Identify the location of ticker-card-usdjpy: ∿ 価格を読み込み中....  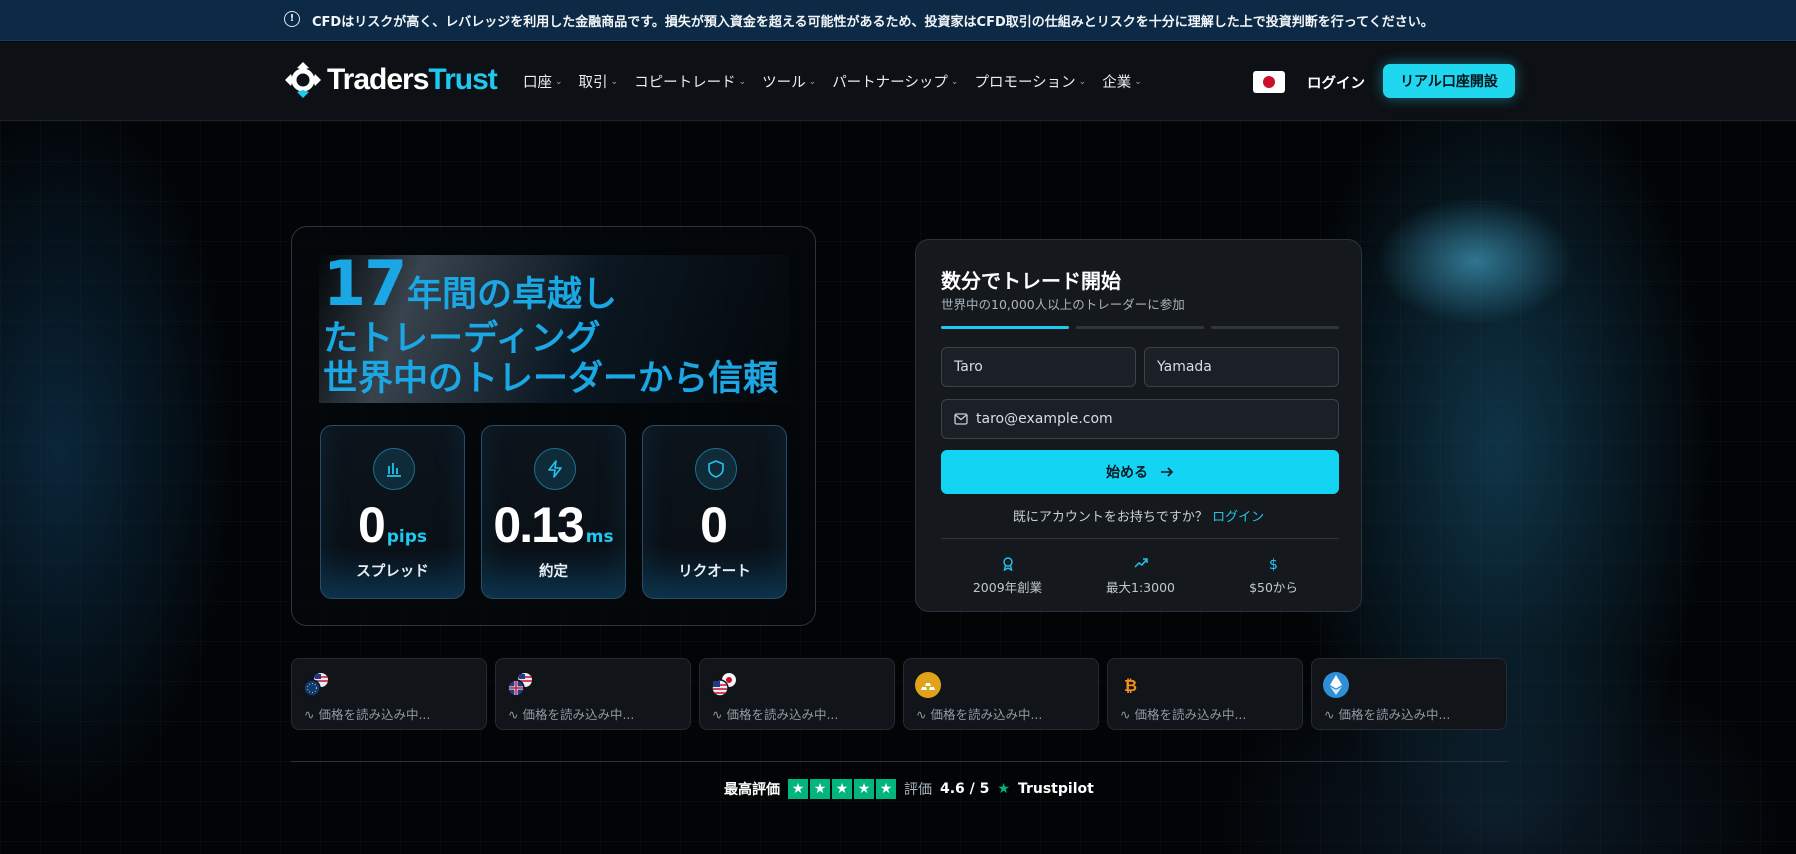
(797, 694).